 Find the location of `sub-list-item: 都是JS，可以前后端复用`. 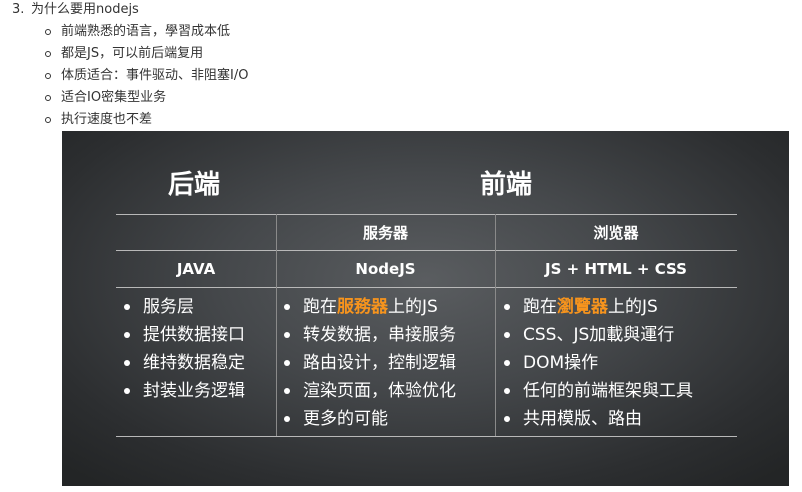

sub-list-item: 都是JS，可以前后端复用 is located at coordinates (146, 55).